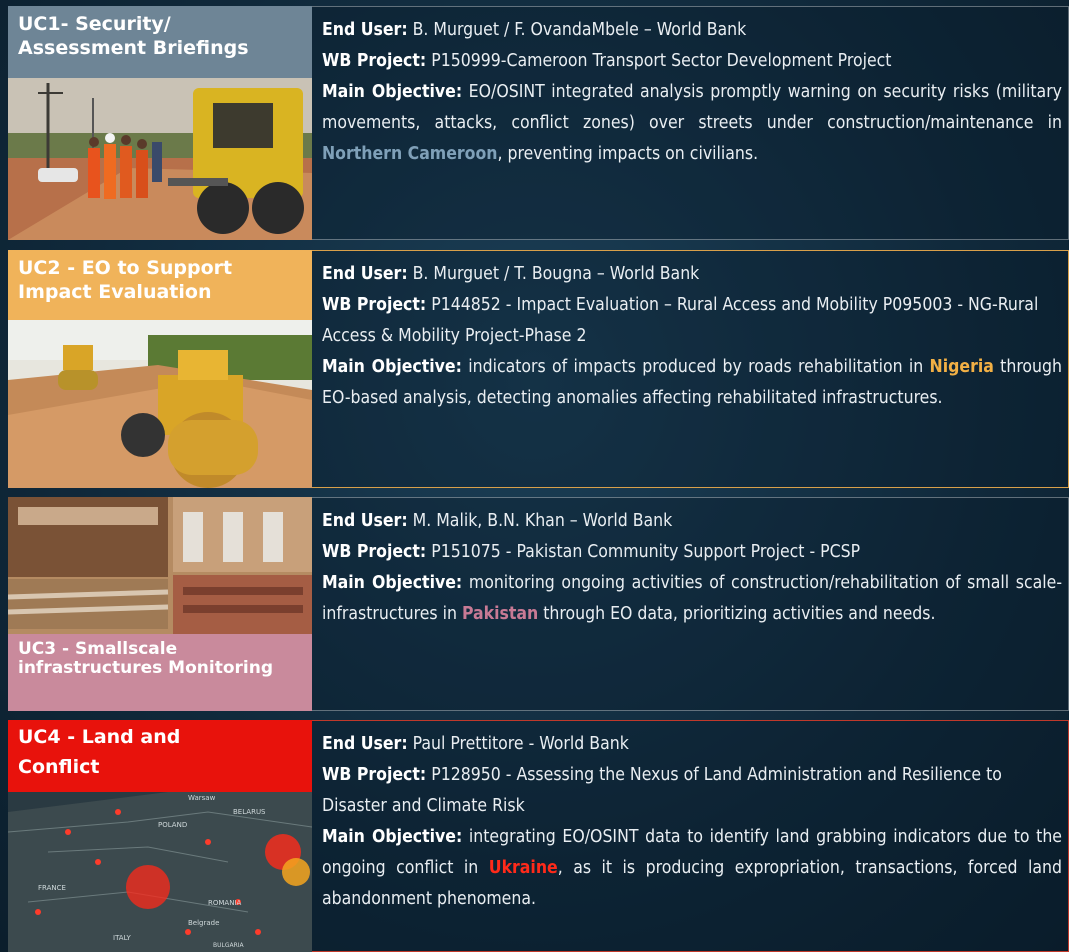  What do you see at coordinates (125, 280) in the screenshot?
I see `uc2-title: UC2 - EO to Support Impact Evaluation` at bounding box center [125, 280].